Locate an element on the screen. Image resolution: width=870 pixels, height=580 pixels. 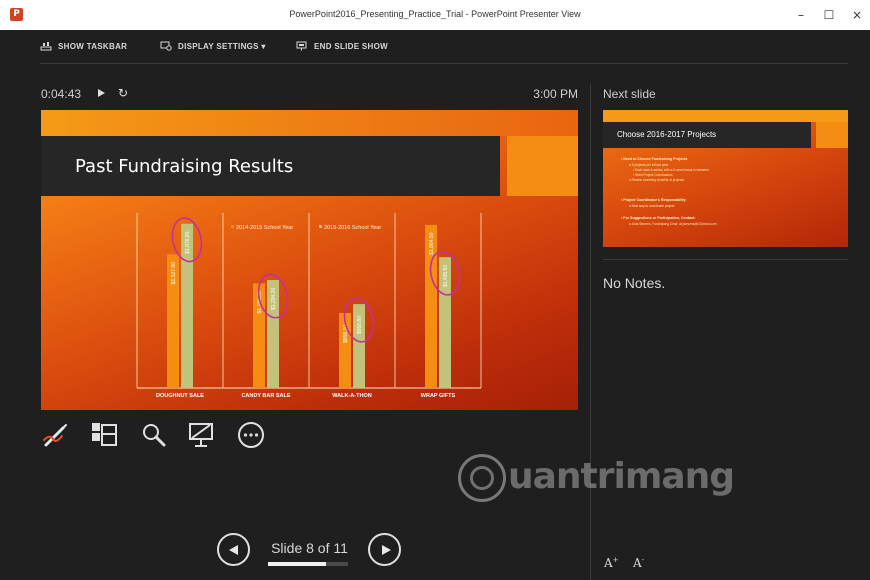
display-settings-button: DISPLAY SETTINGS ▾ is located at coordinates (213, 46).